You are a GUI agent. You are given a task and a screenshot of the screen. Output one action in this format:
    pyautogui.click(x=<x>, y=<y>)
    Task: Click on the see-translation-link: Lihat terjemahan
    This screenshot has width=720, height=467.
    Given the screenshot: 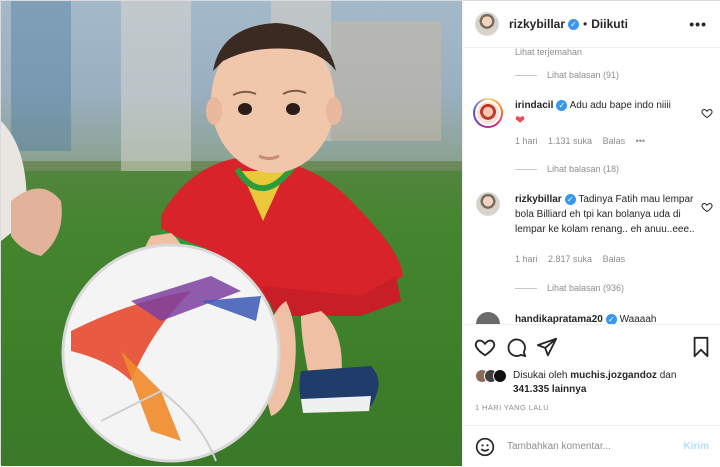 What is the action you would take?
    pyautogui.click(x=548, y=52)
    